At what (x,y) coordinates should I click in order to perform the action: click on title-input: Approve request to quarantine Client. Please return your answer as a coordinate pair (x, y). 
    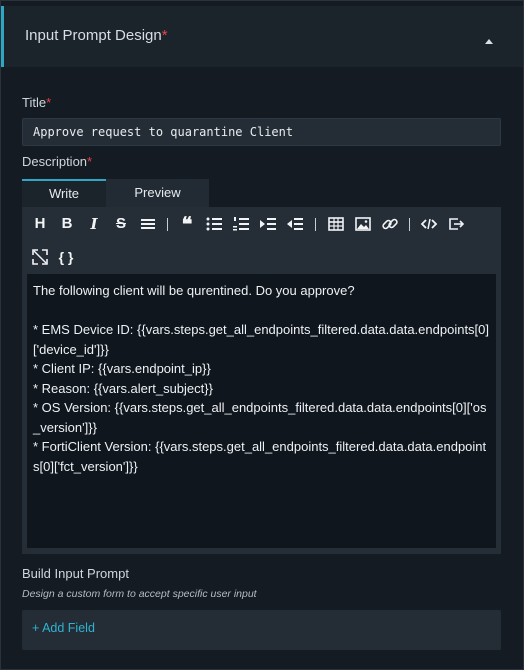
    Looking at the image, I should click on (261, 132).